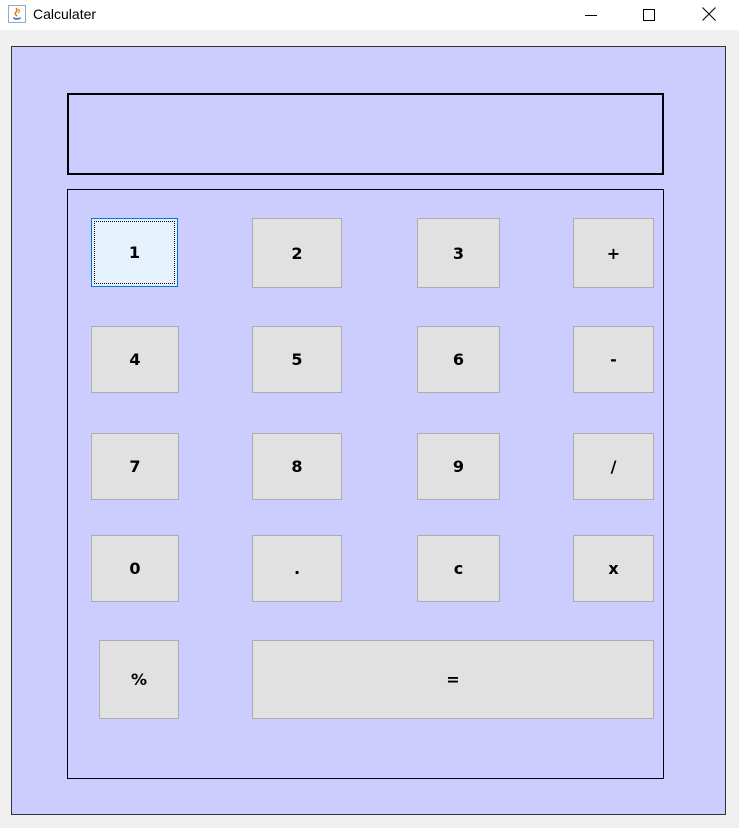 The width and height of the screenshot is (739, 828). I want to click on close-icon, so click(709, 15).